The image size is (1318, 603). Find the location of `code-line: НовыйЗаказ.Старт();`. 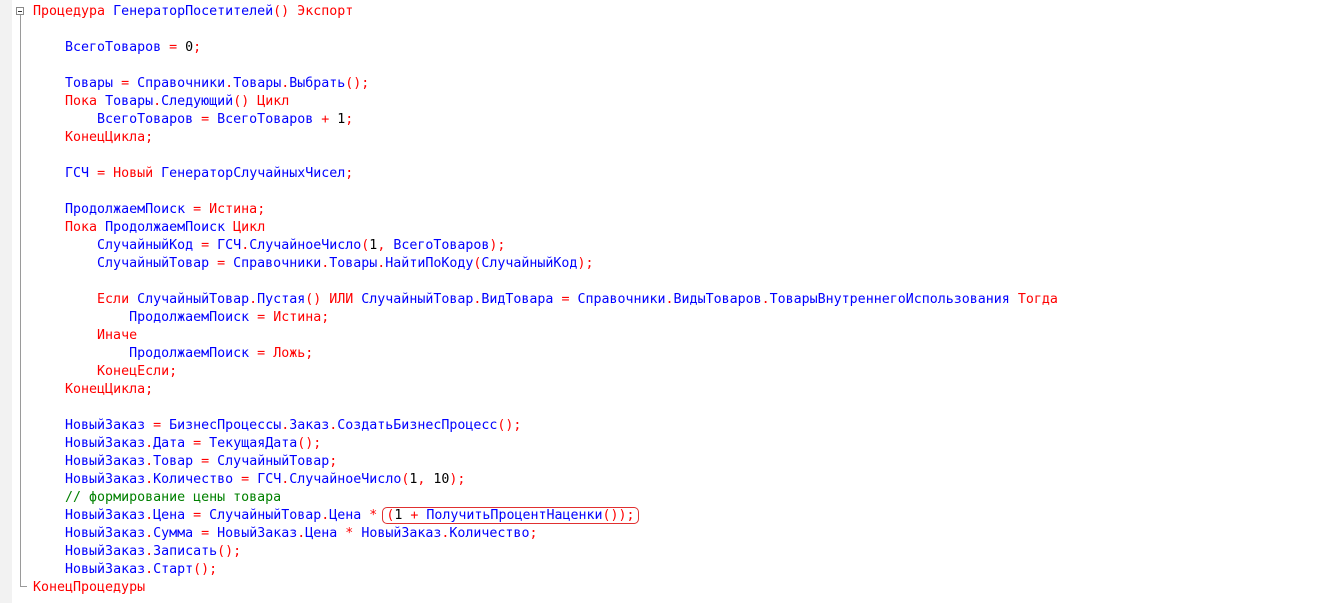

code-line: НовыйЗаказ.Старт(); is located at coordinates (545, 570).